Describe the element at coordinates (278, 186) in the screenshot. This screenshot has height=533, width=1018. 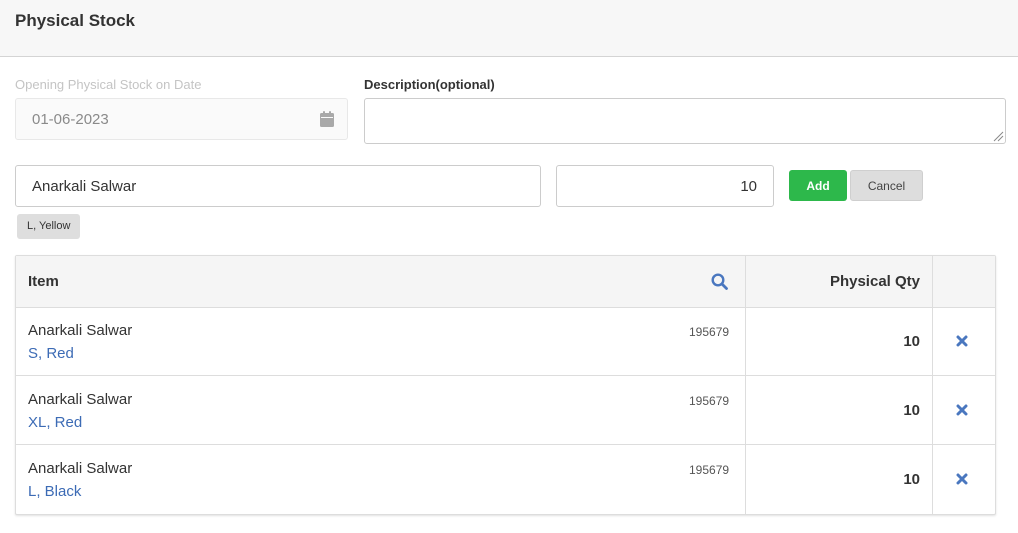
I see `item-input` at that location.